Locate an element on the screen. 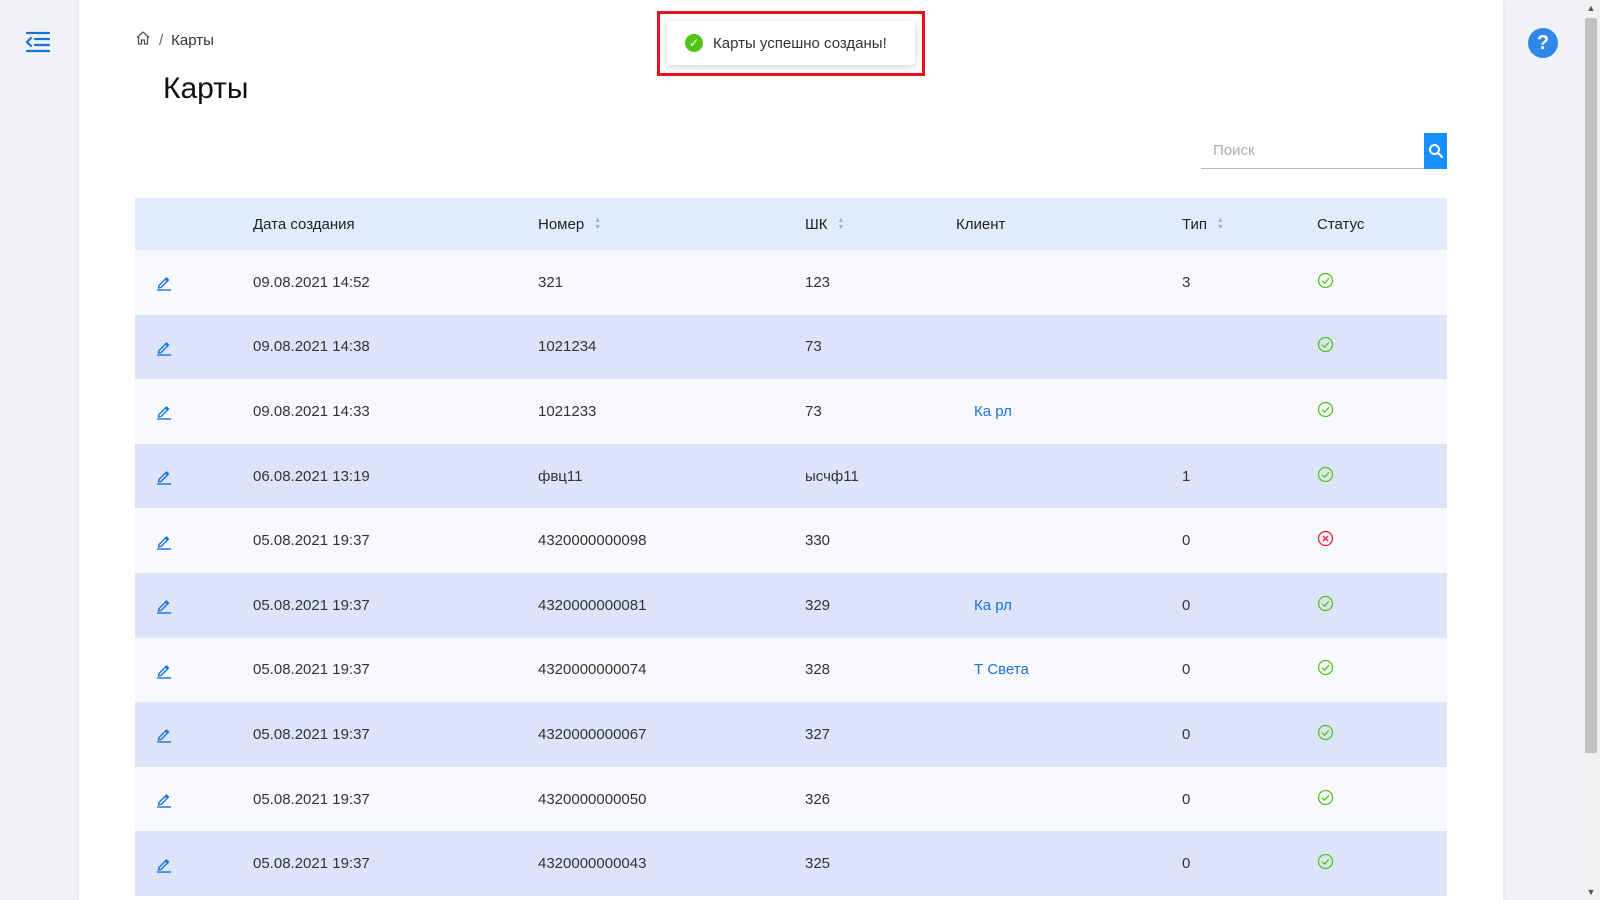  cell-number: 4320000000074 is located at coordinates (592, 670).